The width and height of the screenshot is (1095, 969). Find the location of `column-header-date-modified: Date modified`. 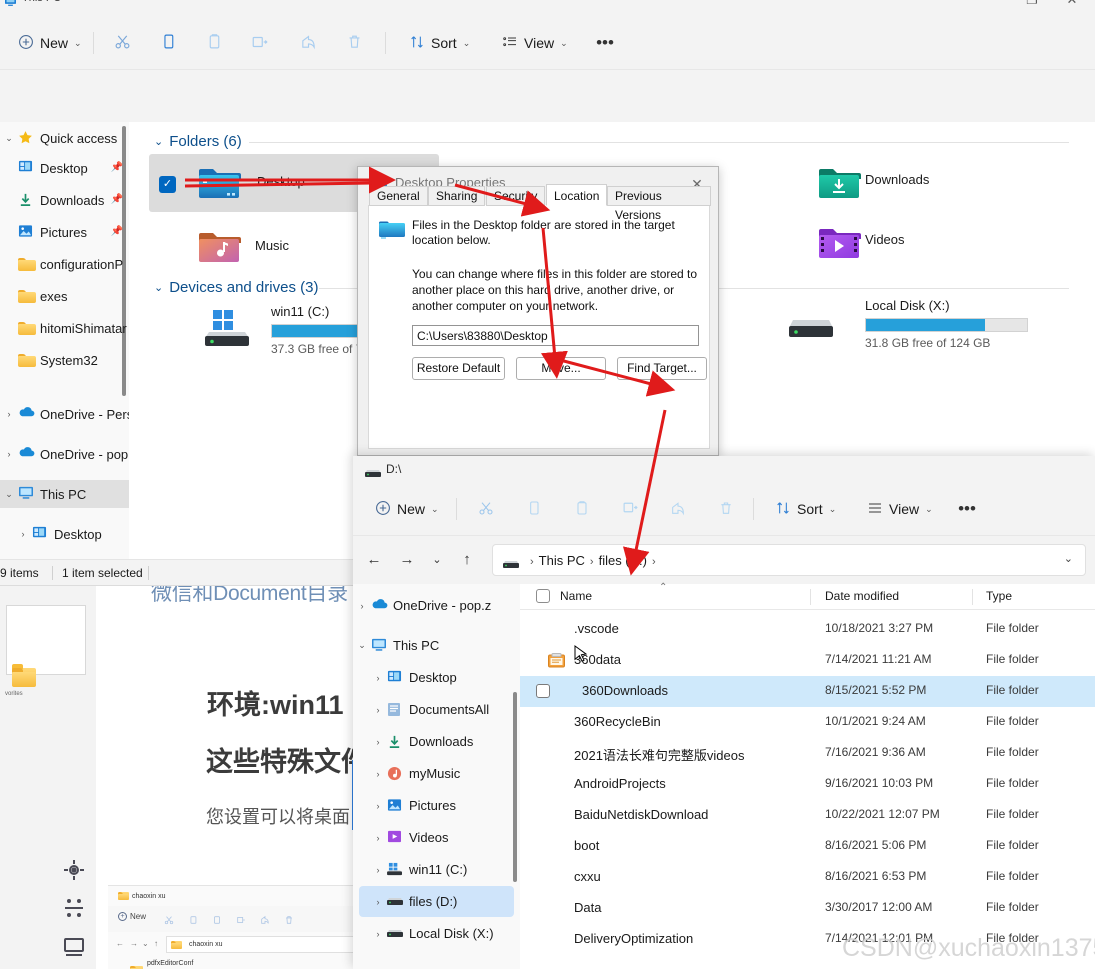

column-header-date-modified: Date modified is located at coordinates (862, 596).